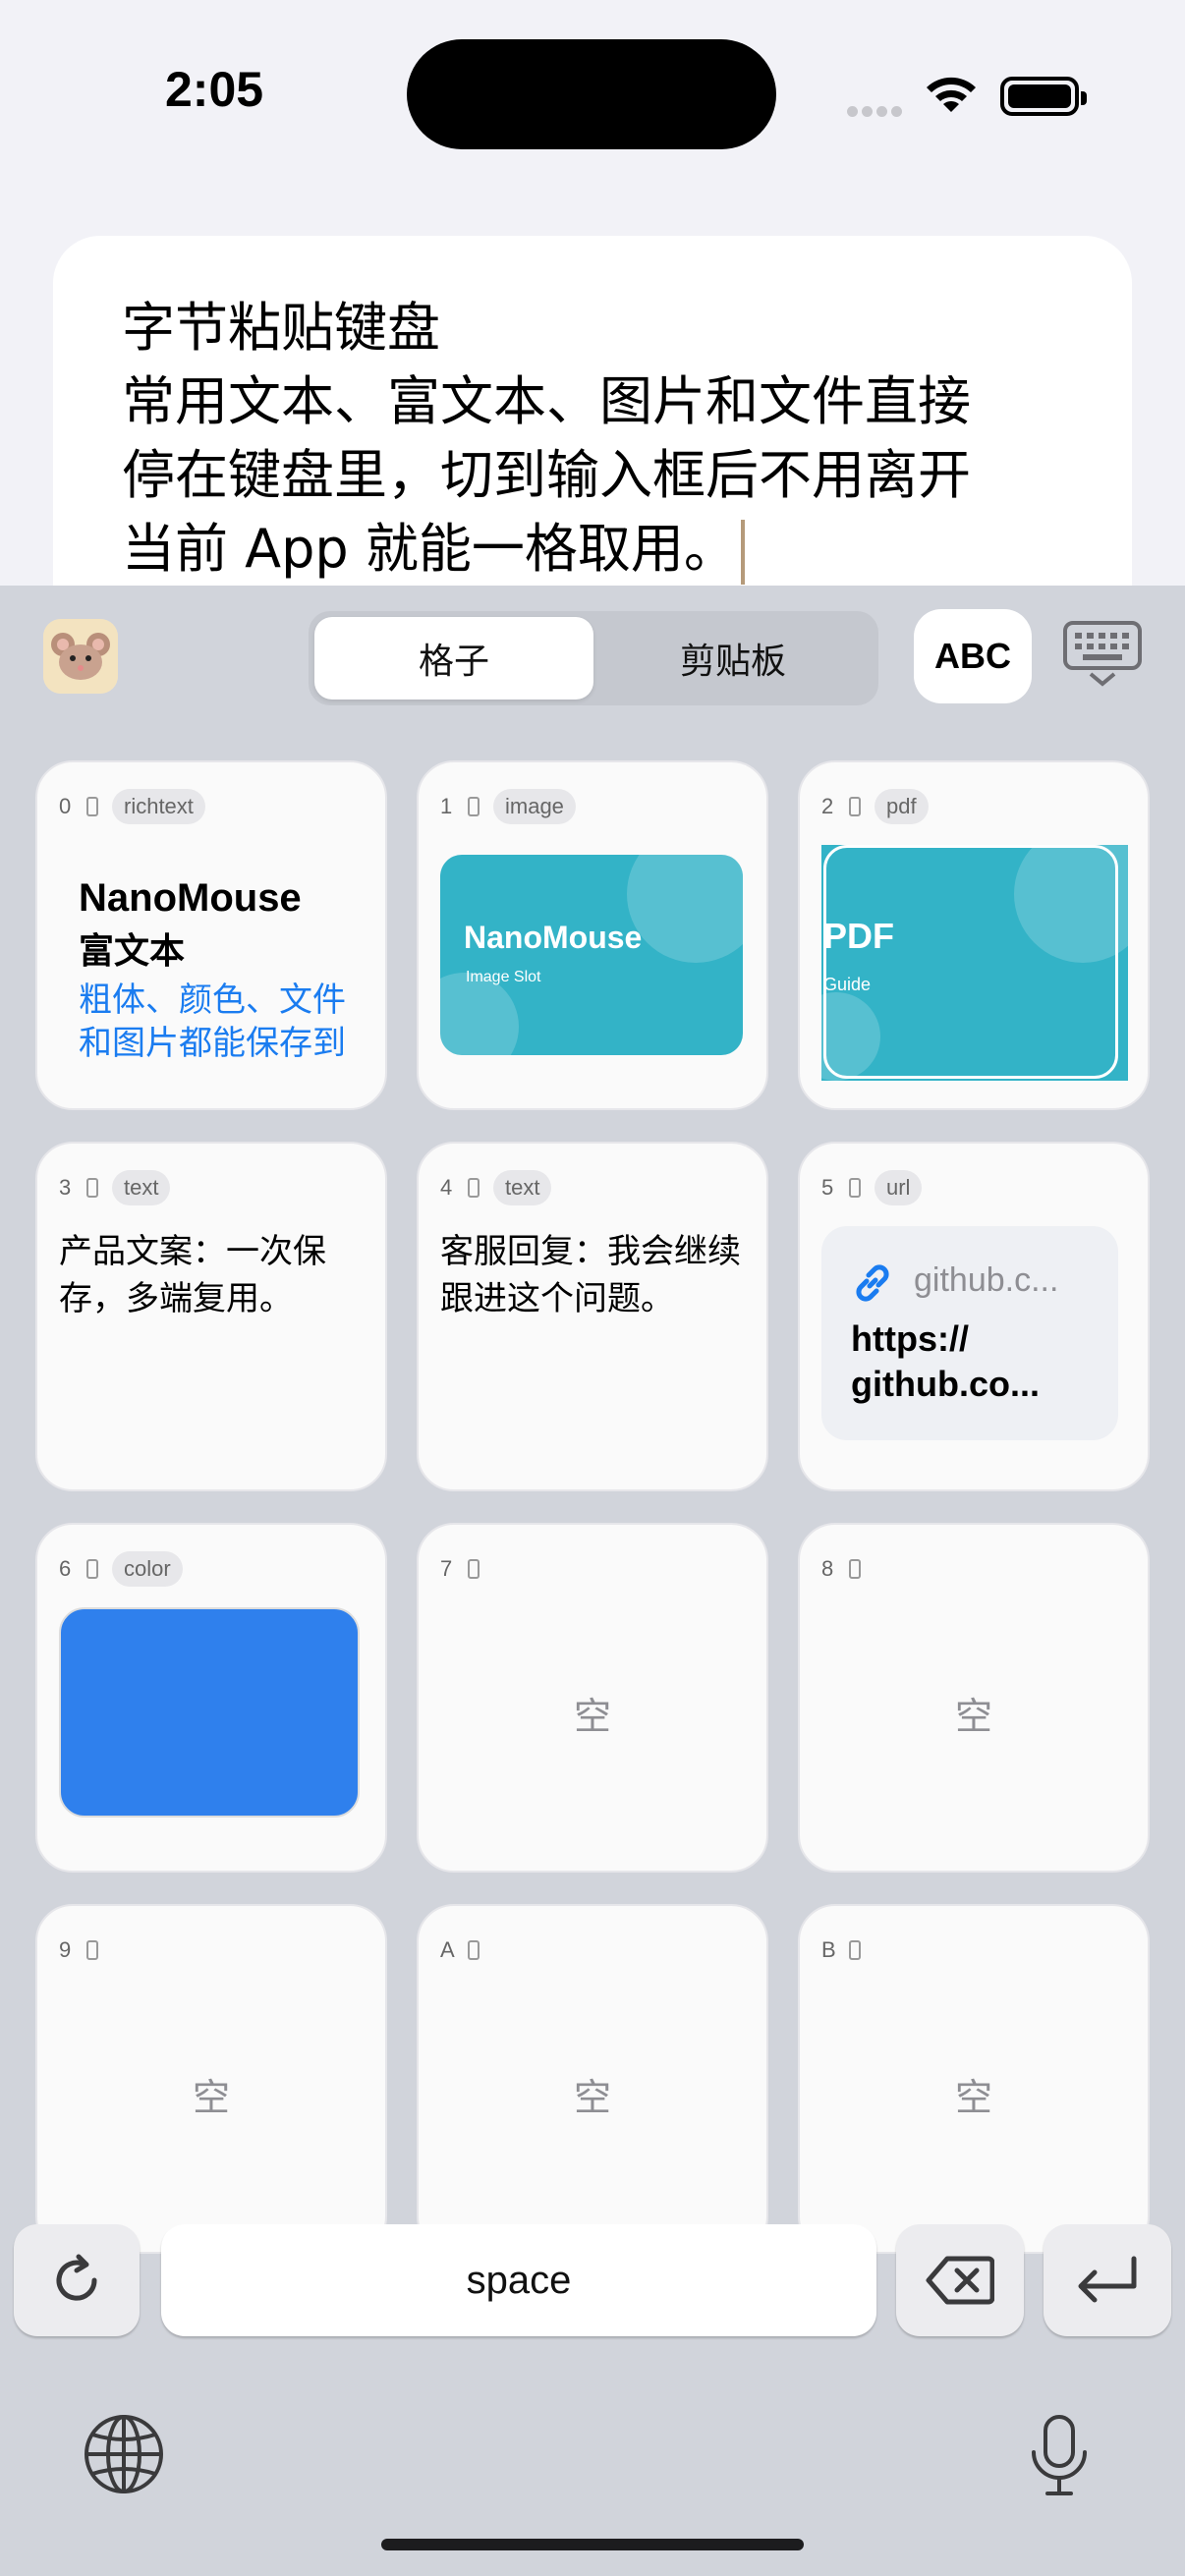 Image resolution: width=1185 pixels, height=2576 pixels. I want to click on cell-header: 6 color, so click(121, 1569).